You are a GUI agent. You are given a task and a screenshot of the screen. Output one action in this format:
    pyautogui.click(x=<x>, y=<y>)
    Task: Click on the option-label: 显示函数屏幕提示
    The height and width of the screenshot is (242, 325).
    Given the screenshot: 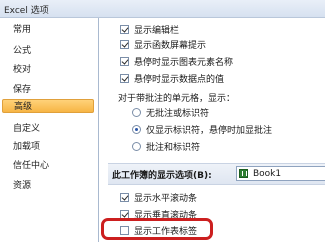 What is the action you would take?
    pyautogui.click(x=170, y=45)
    